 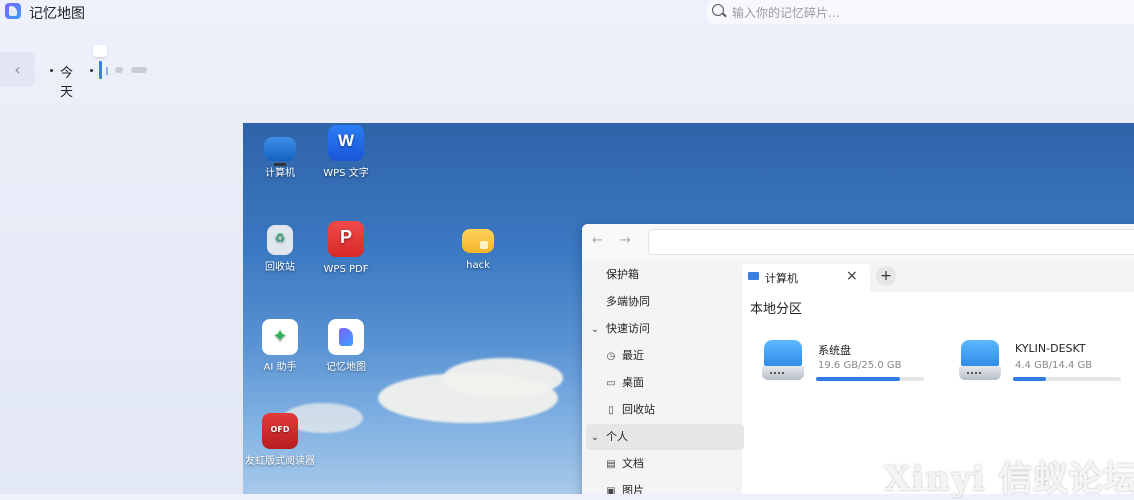 I want to click on cloud, so click(x=503, y=378).